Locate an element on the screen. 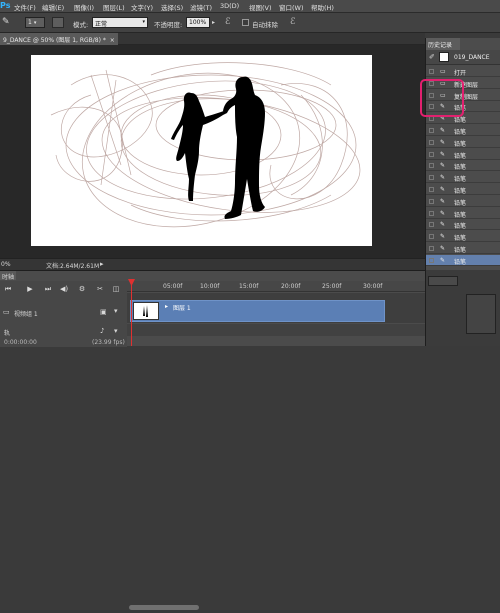 Image resolution: width=500 pixels, height=613 pixels. close-icon: × is located at coordinates (112, 40).